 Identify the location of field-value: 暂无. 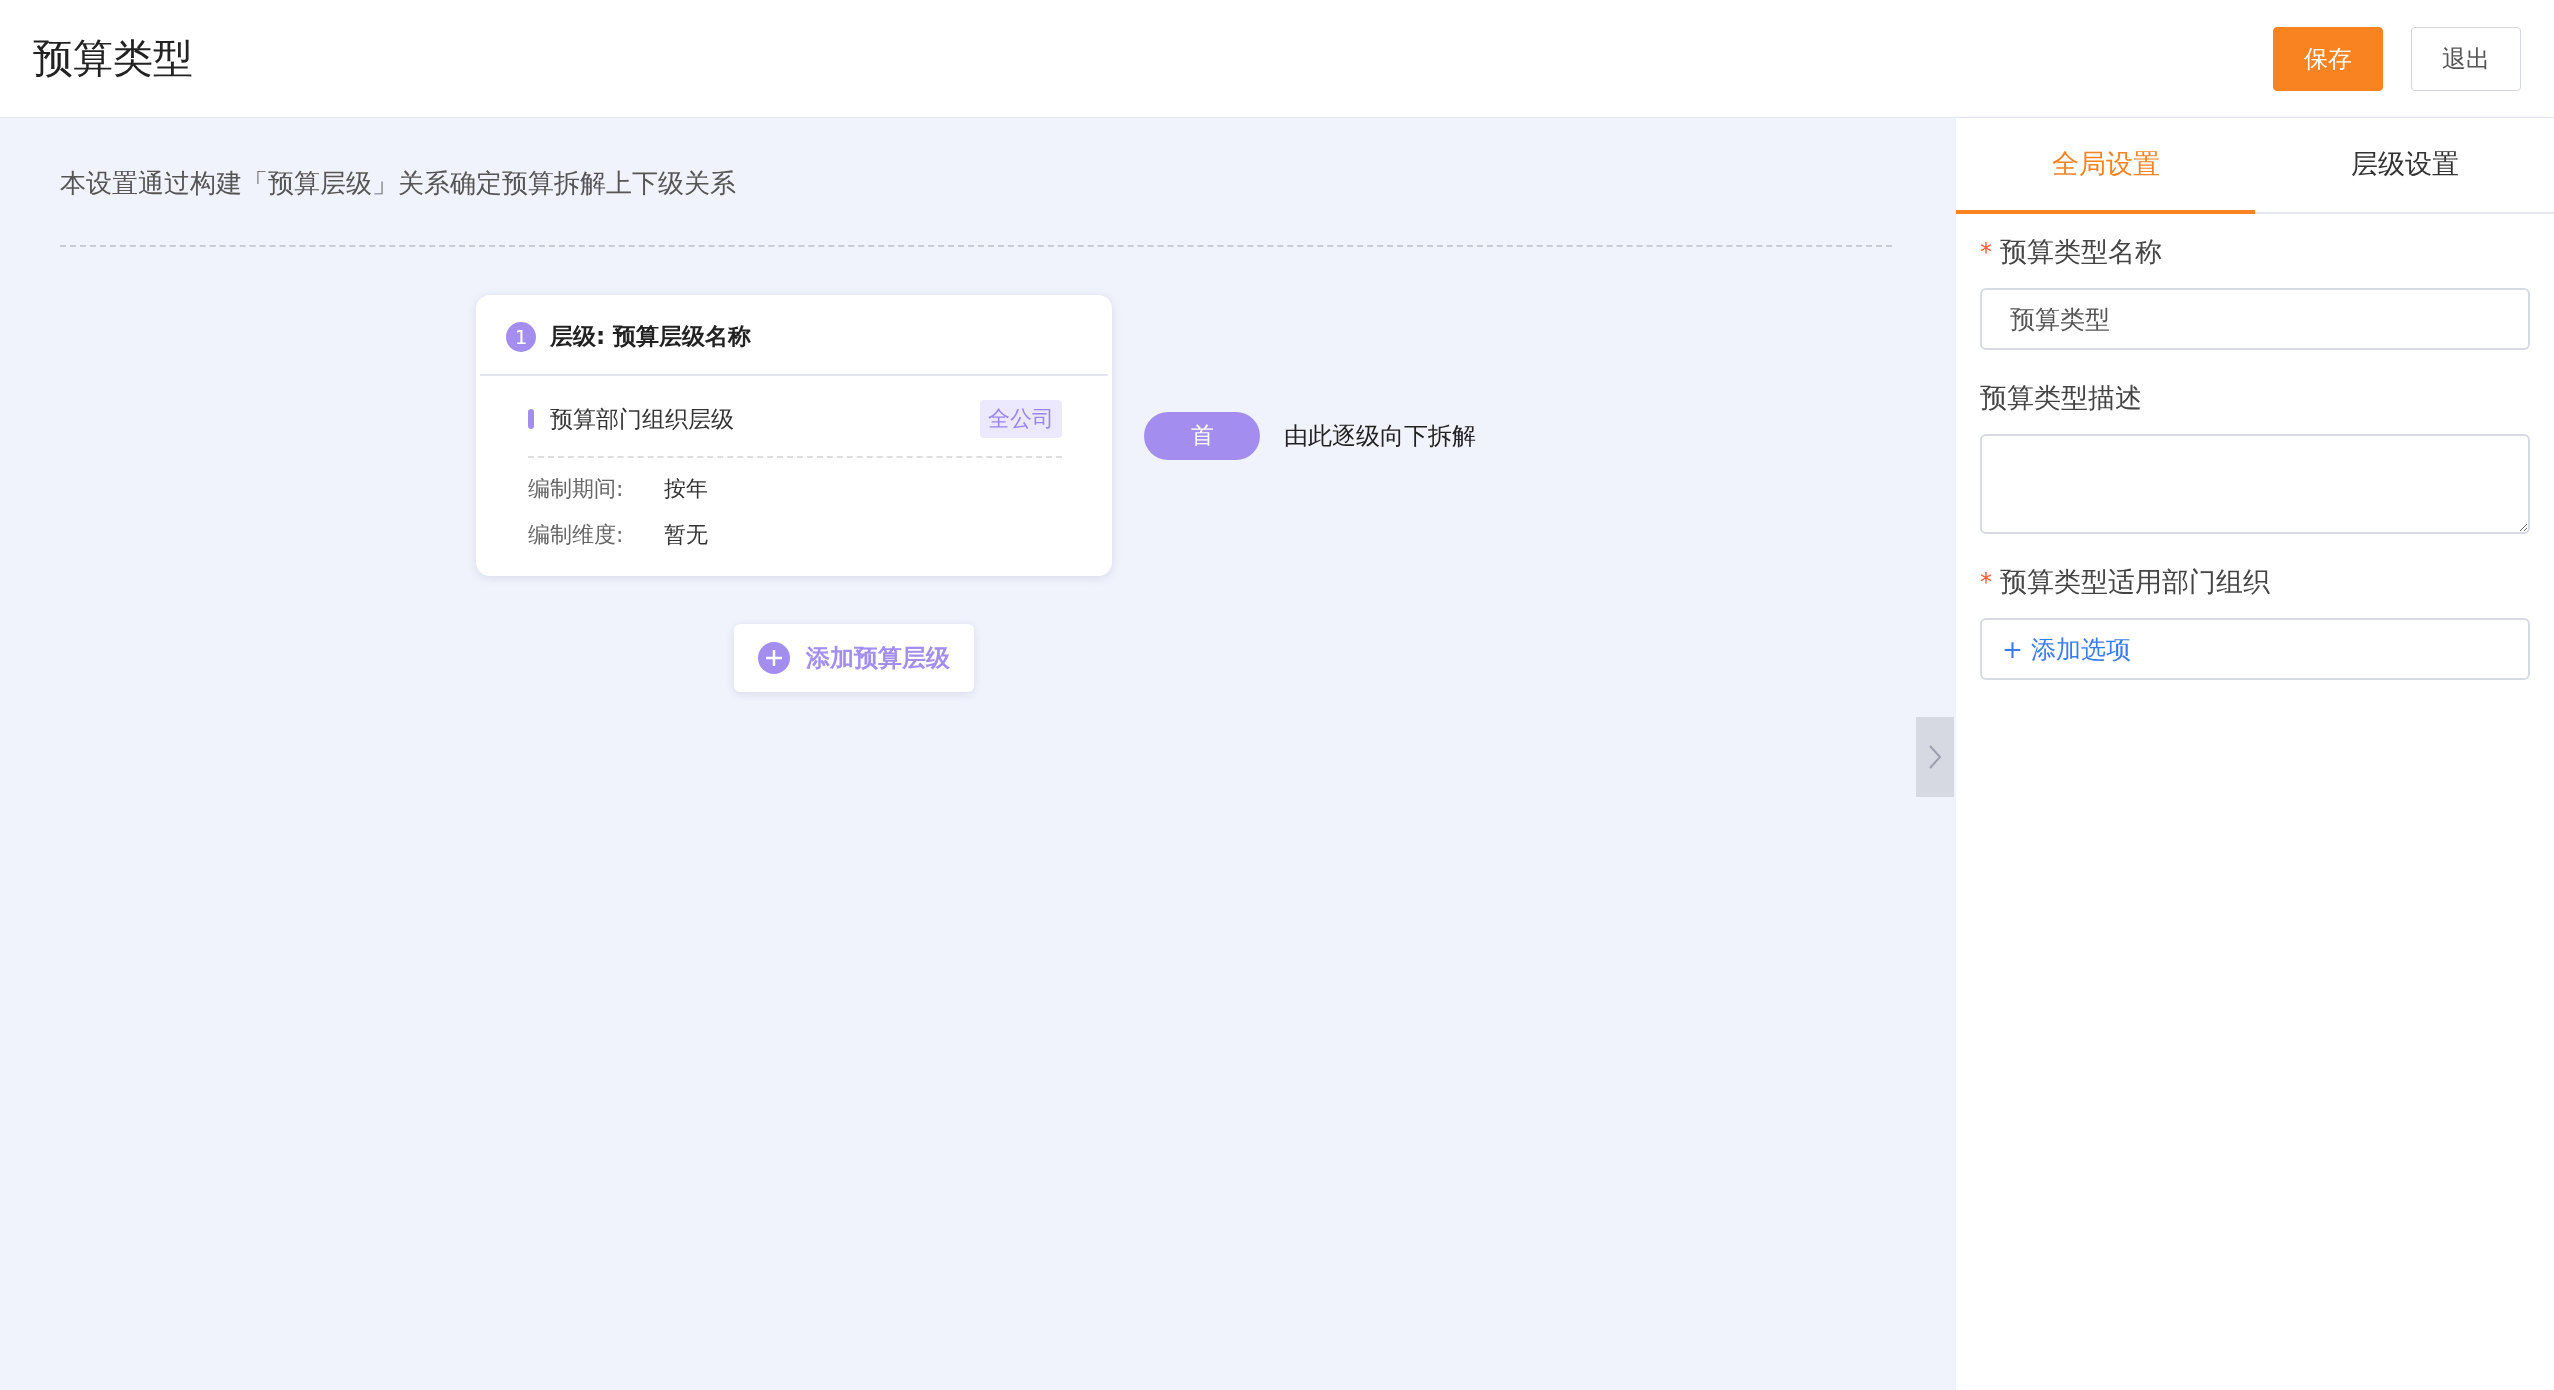
(686, 535).